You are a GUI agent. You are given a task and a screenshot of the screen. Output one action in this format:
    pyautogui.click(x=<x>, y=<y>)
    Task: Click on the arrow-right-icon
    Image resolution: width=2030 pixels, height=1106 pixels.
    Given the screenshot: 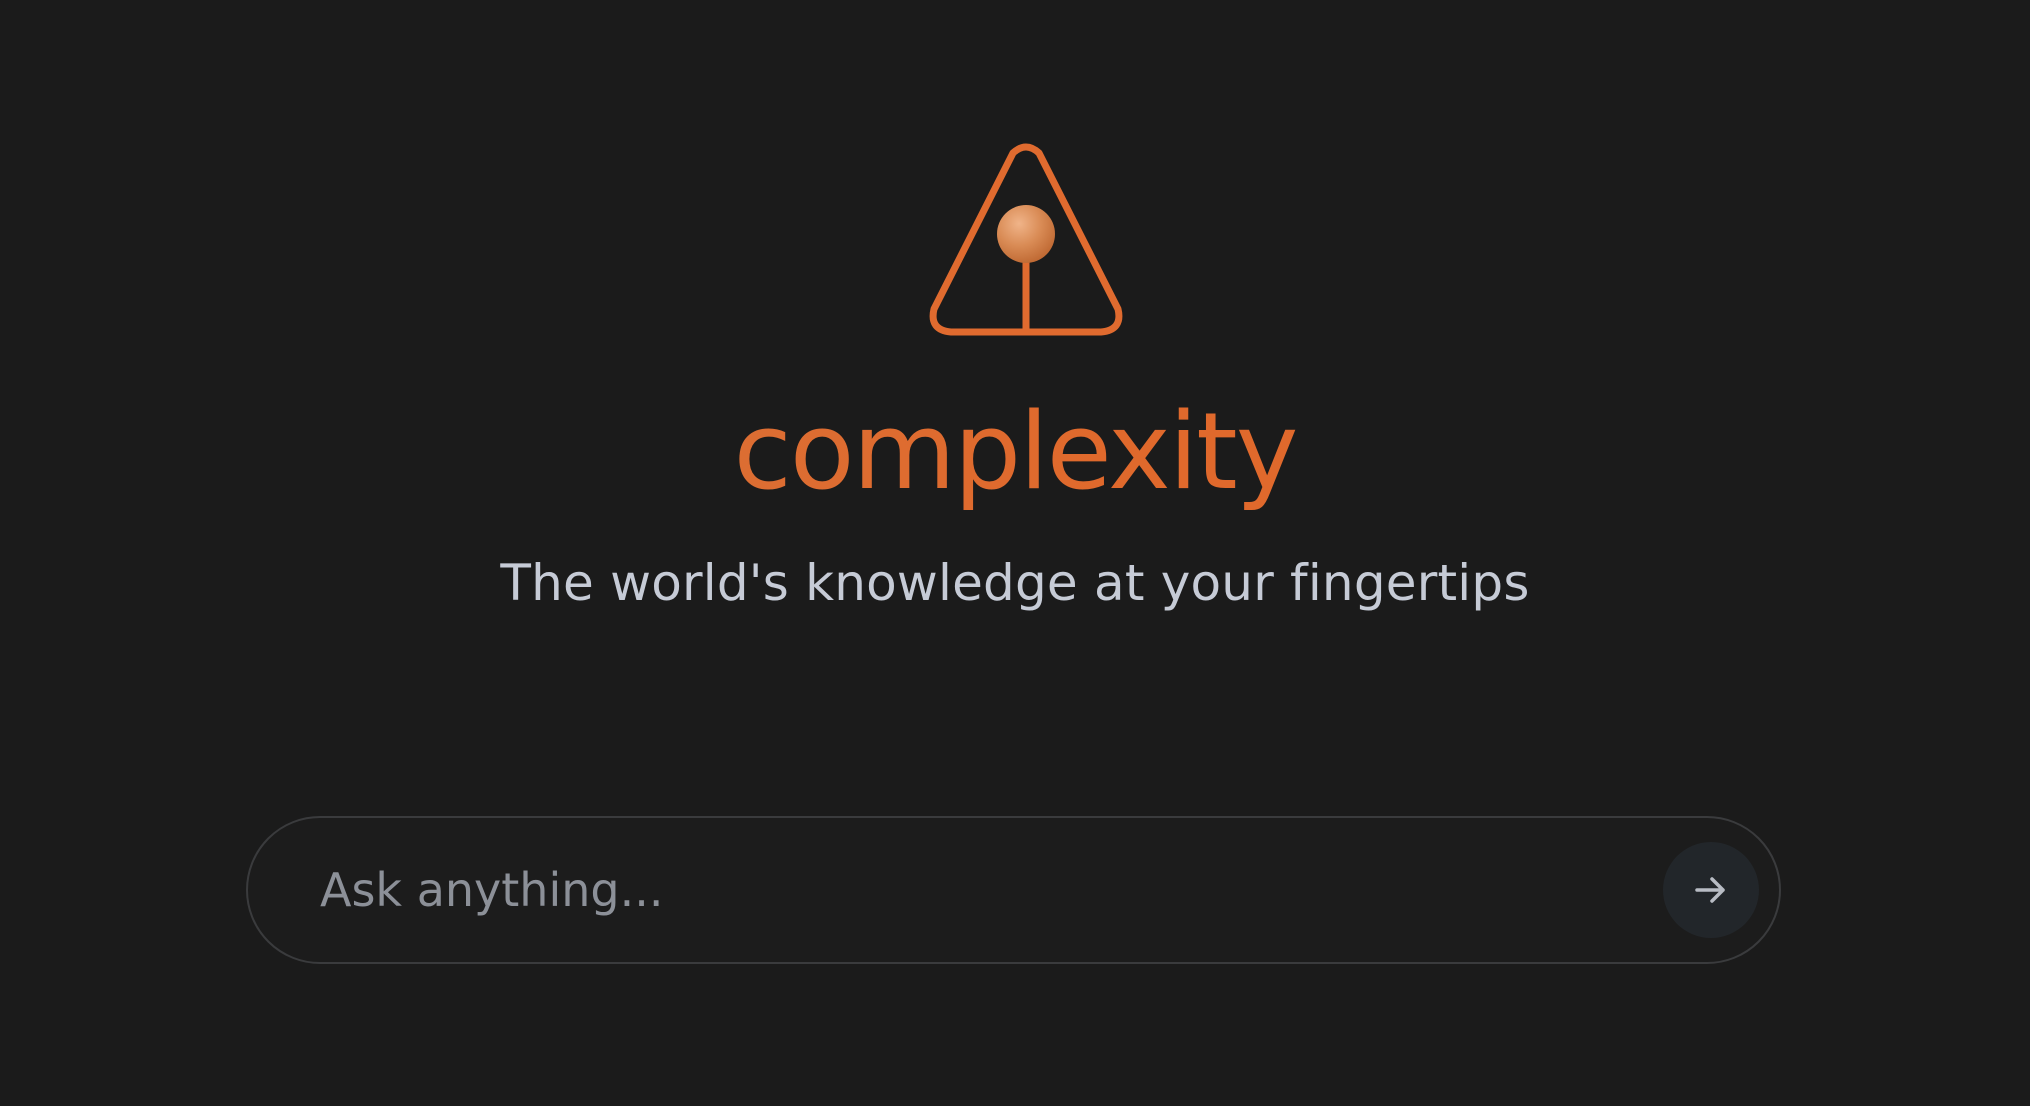 What is the action you would take?
    pyautogui.click(x=1711, y=890)
    